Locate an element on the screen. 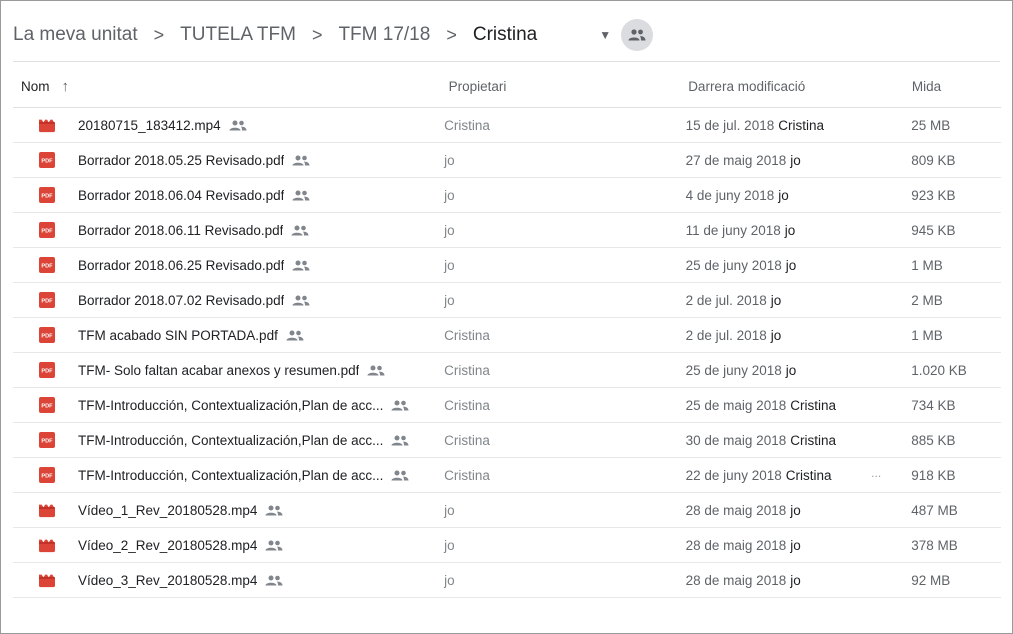 This screenshot has width=1013, height=634. column-header-owner: Propietari is located at coordinates (568, 86).